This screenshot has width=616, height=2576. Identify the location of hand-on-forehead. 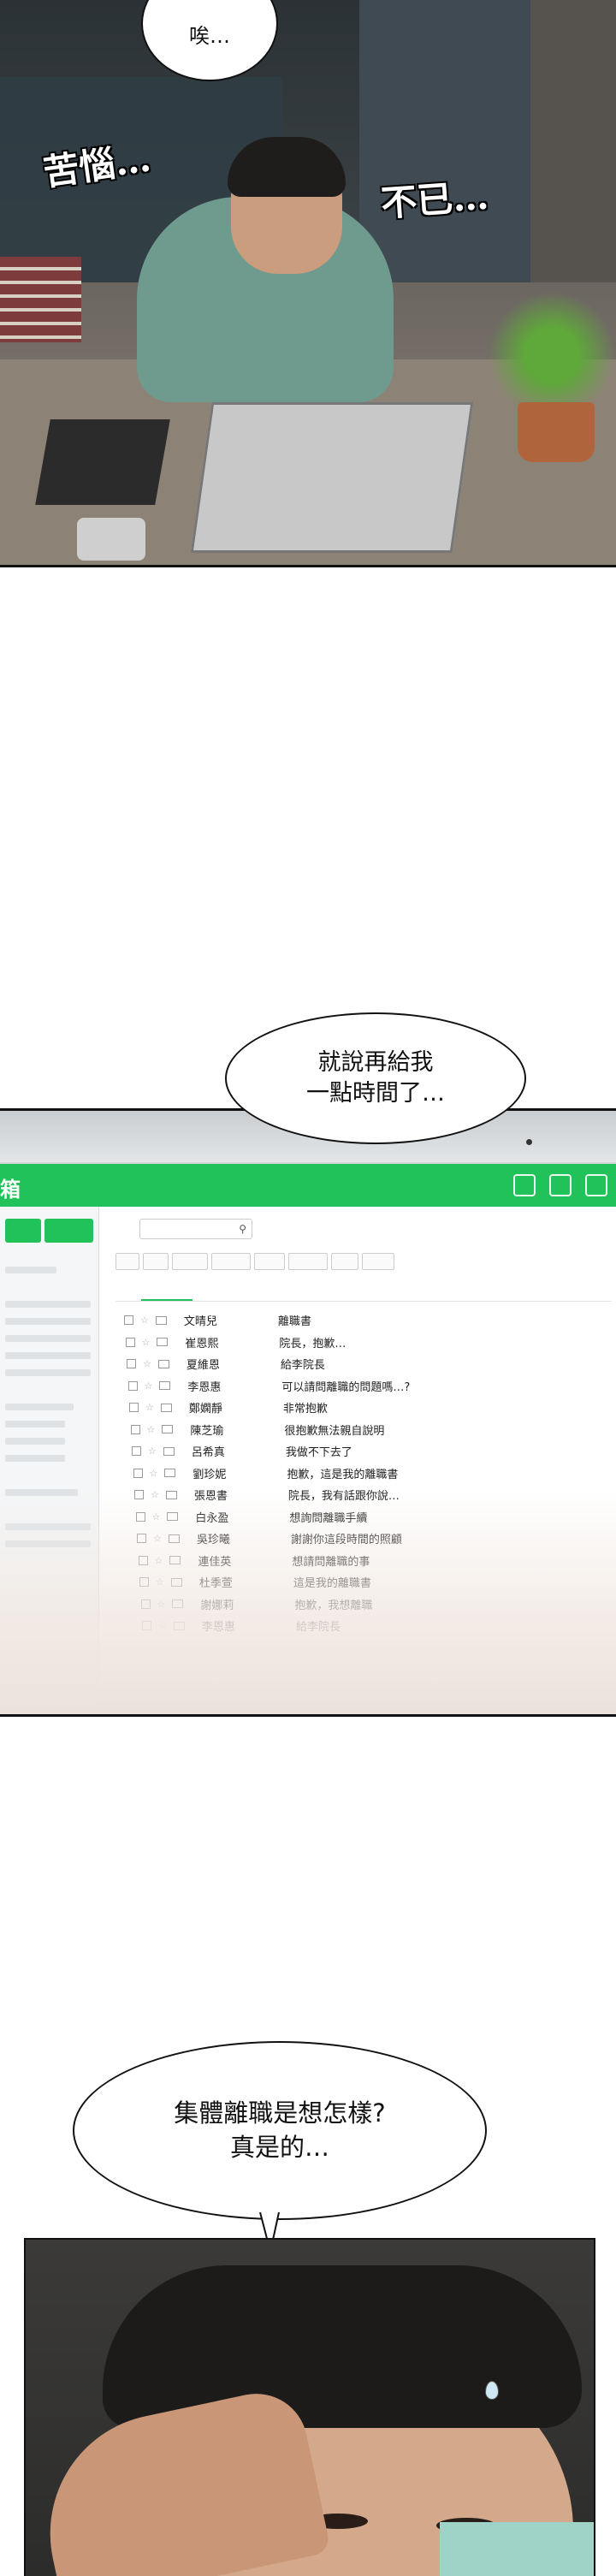
(179, 2479).